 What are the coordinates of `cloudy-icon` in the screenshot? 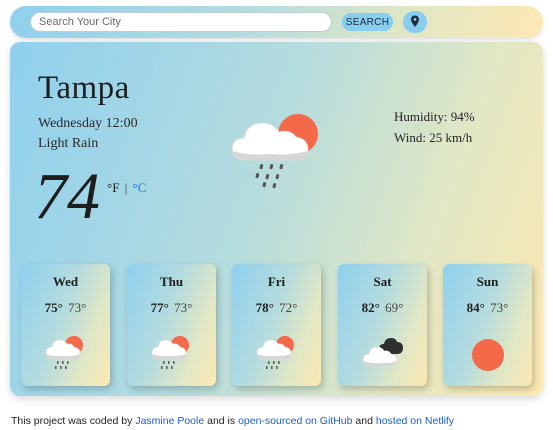 It's located at (382, 352).